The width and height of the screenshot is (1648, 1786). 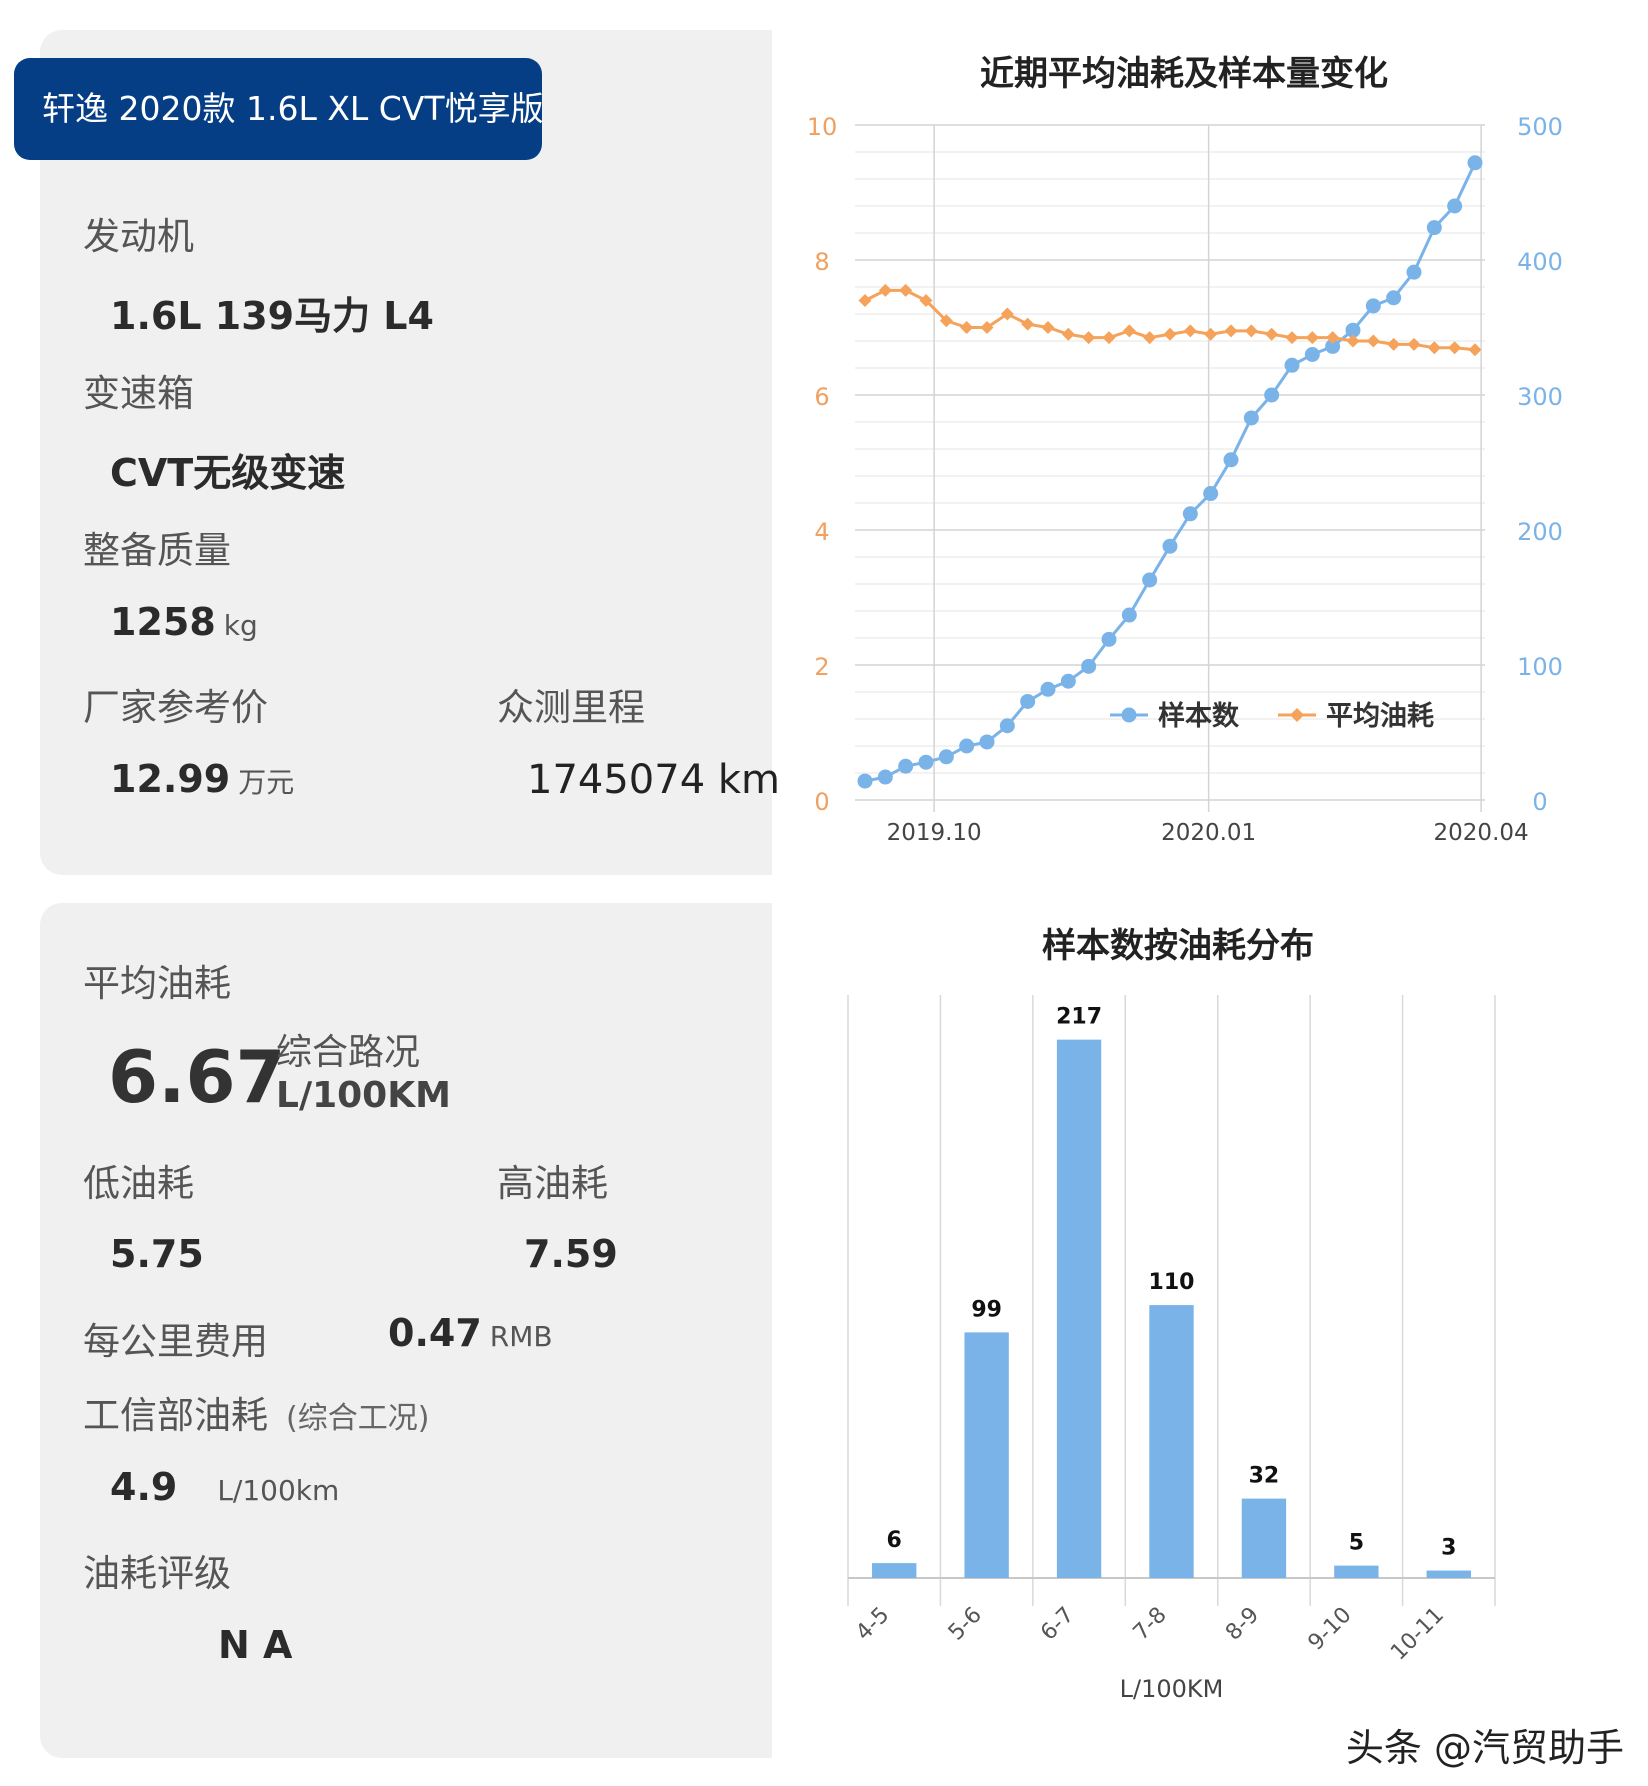 What do you see at coordinates (163, 622) in the screenshot?
I see `weight-value: 1258` at bounding box center [163, 622].